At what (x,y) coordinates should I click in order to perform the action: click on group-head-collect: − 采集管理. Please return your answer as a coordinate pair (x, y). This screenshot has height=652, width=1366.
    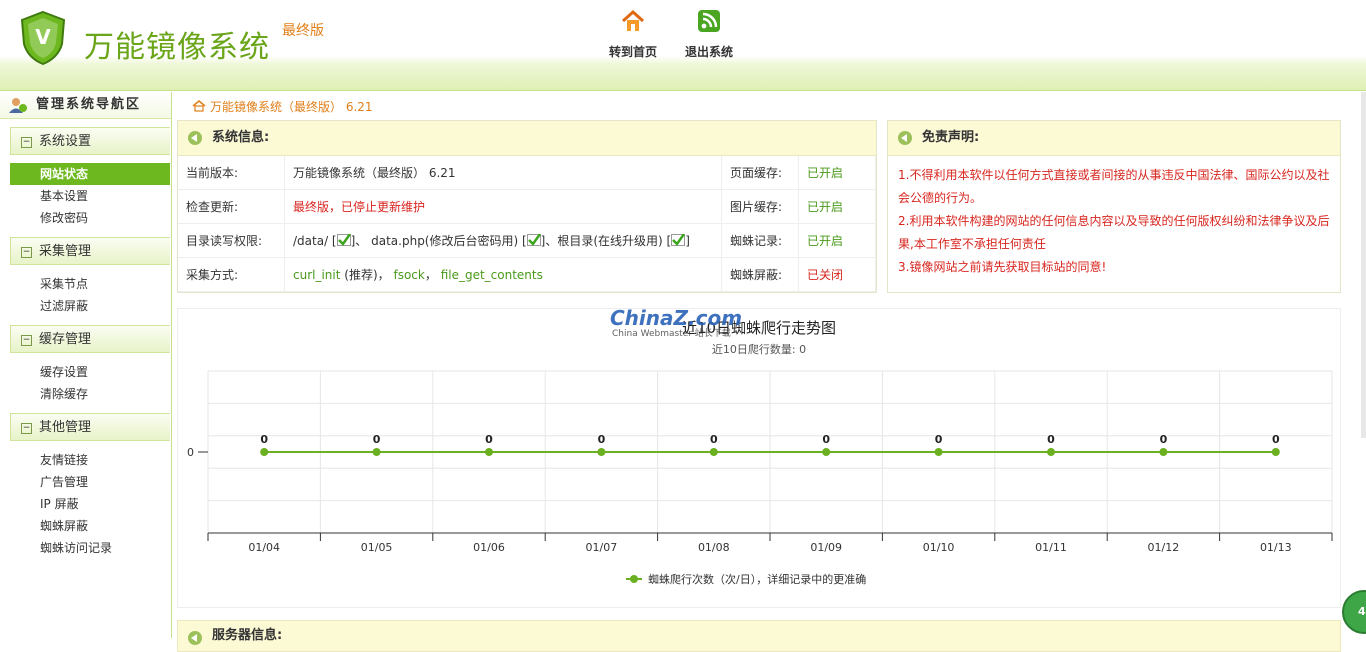
    Looking at the image, I should click on (90, 251).